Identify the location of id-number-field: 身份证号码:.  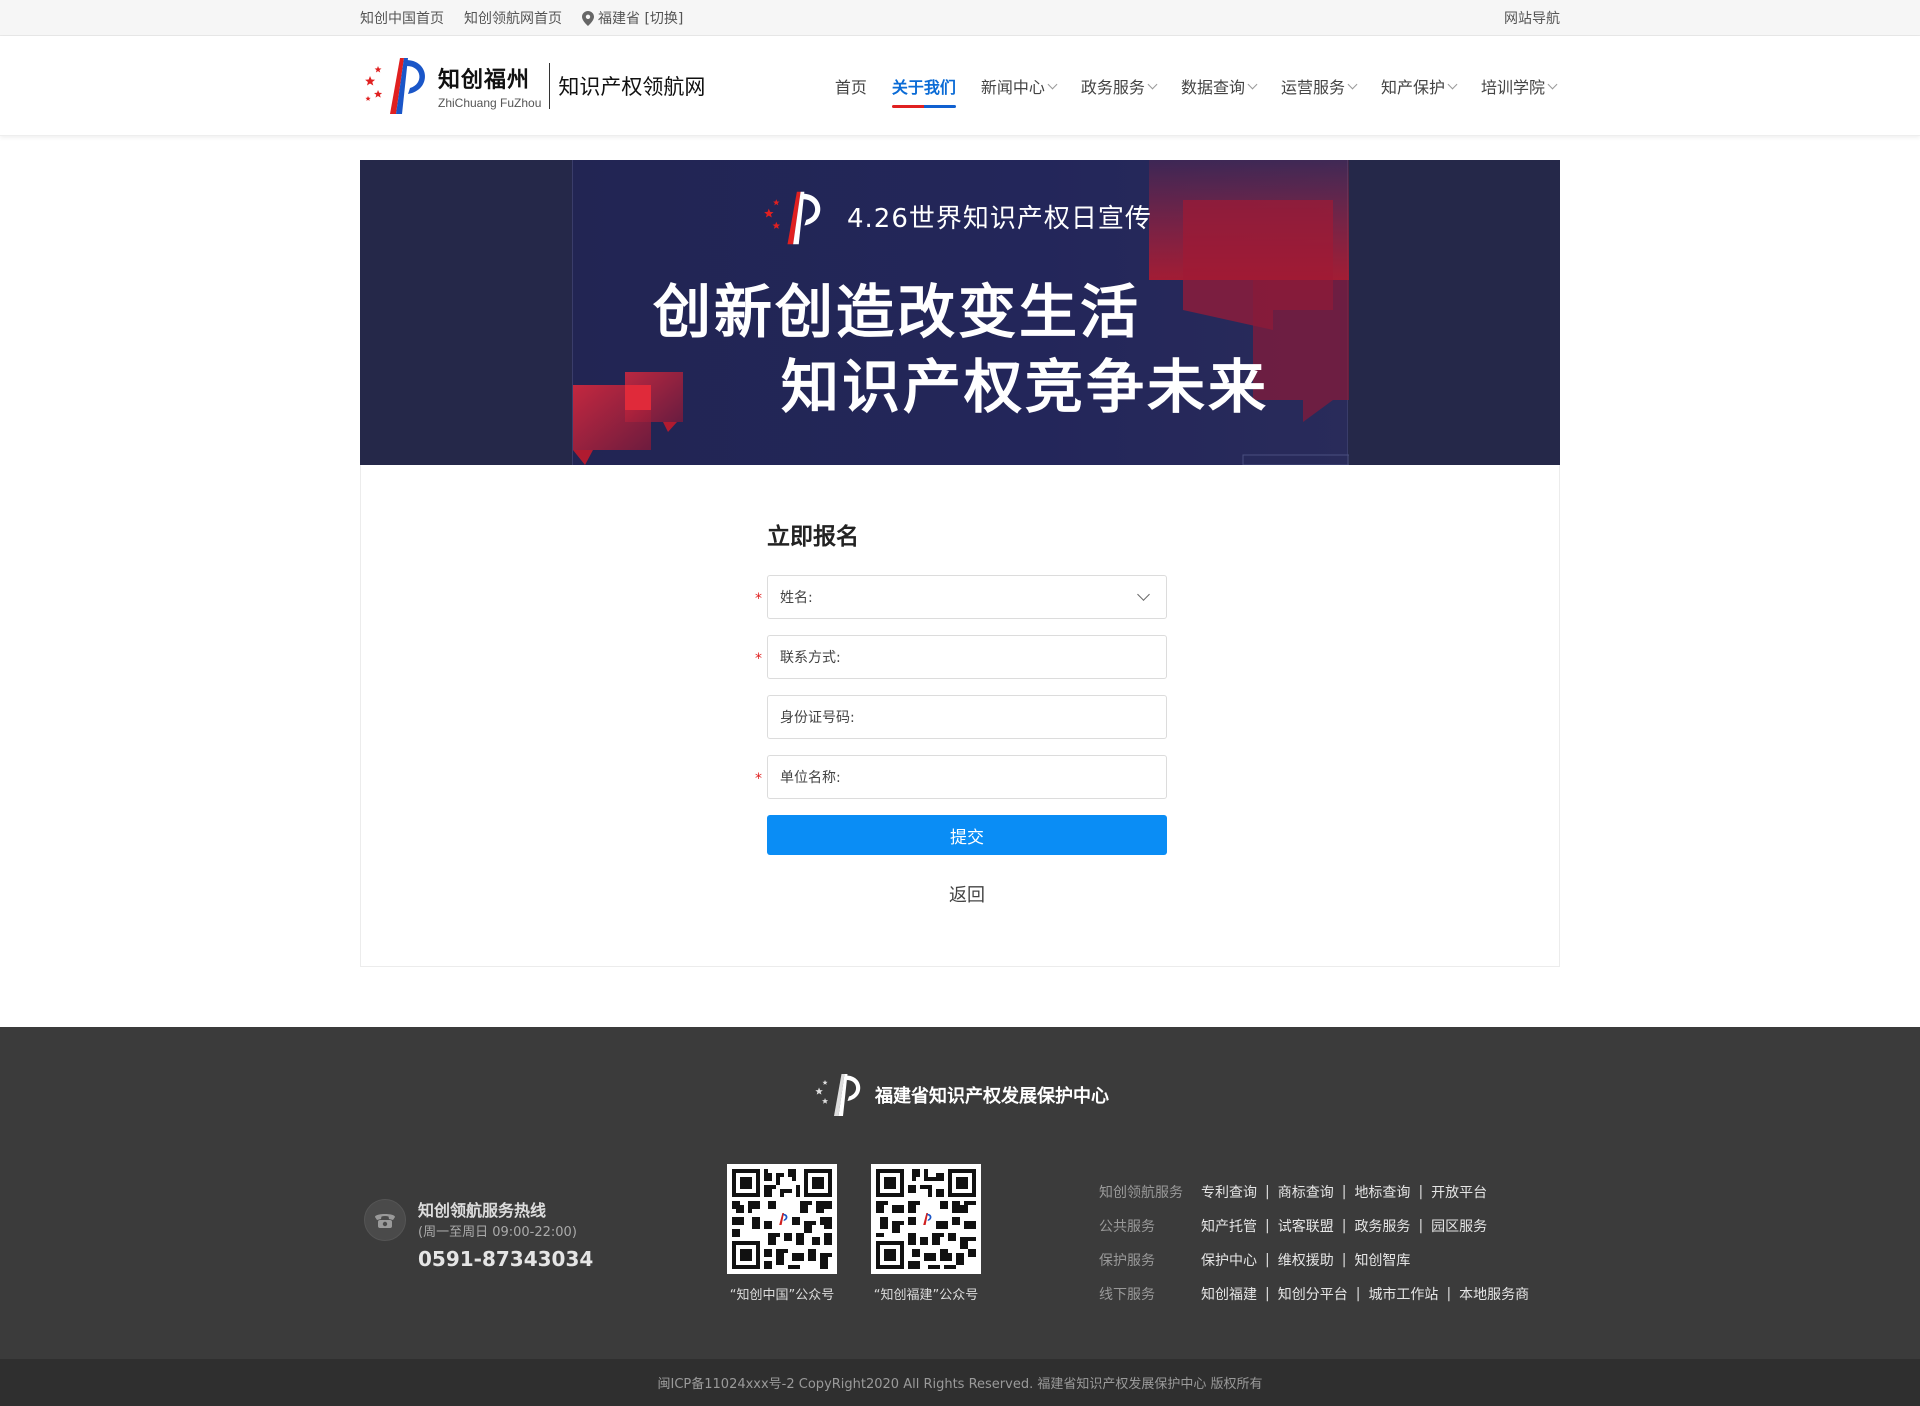
(967, 717).